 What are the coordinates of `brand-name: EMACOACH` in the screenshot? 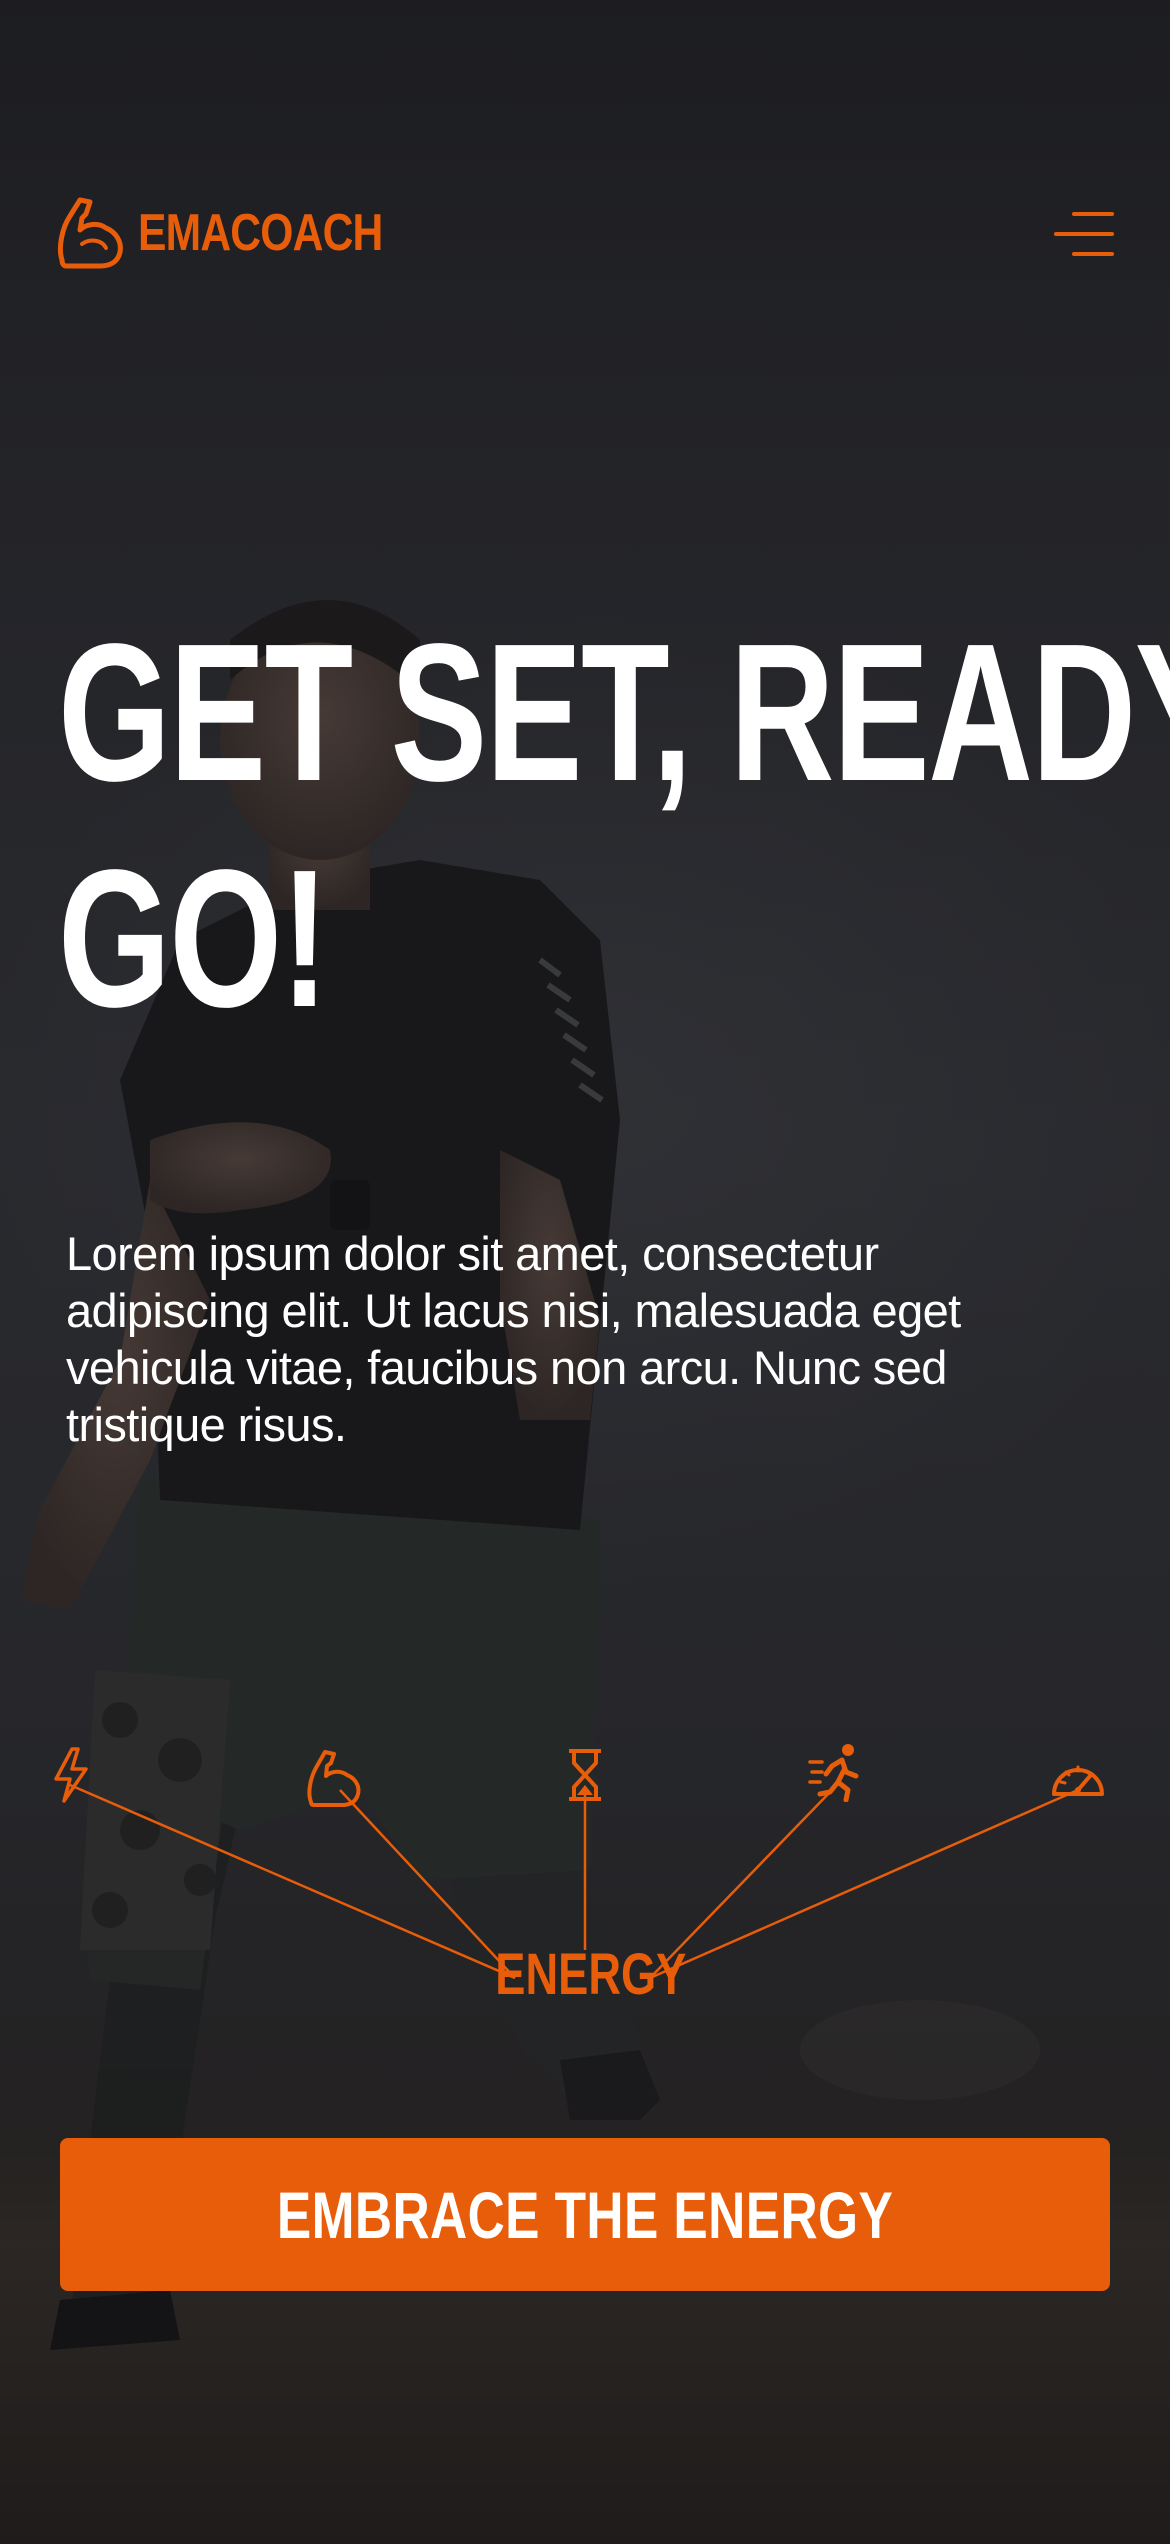 It's located at (260, 233).